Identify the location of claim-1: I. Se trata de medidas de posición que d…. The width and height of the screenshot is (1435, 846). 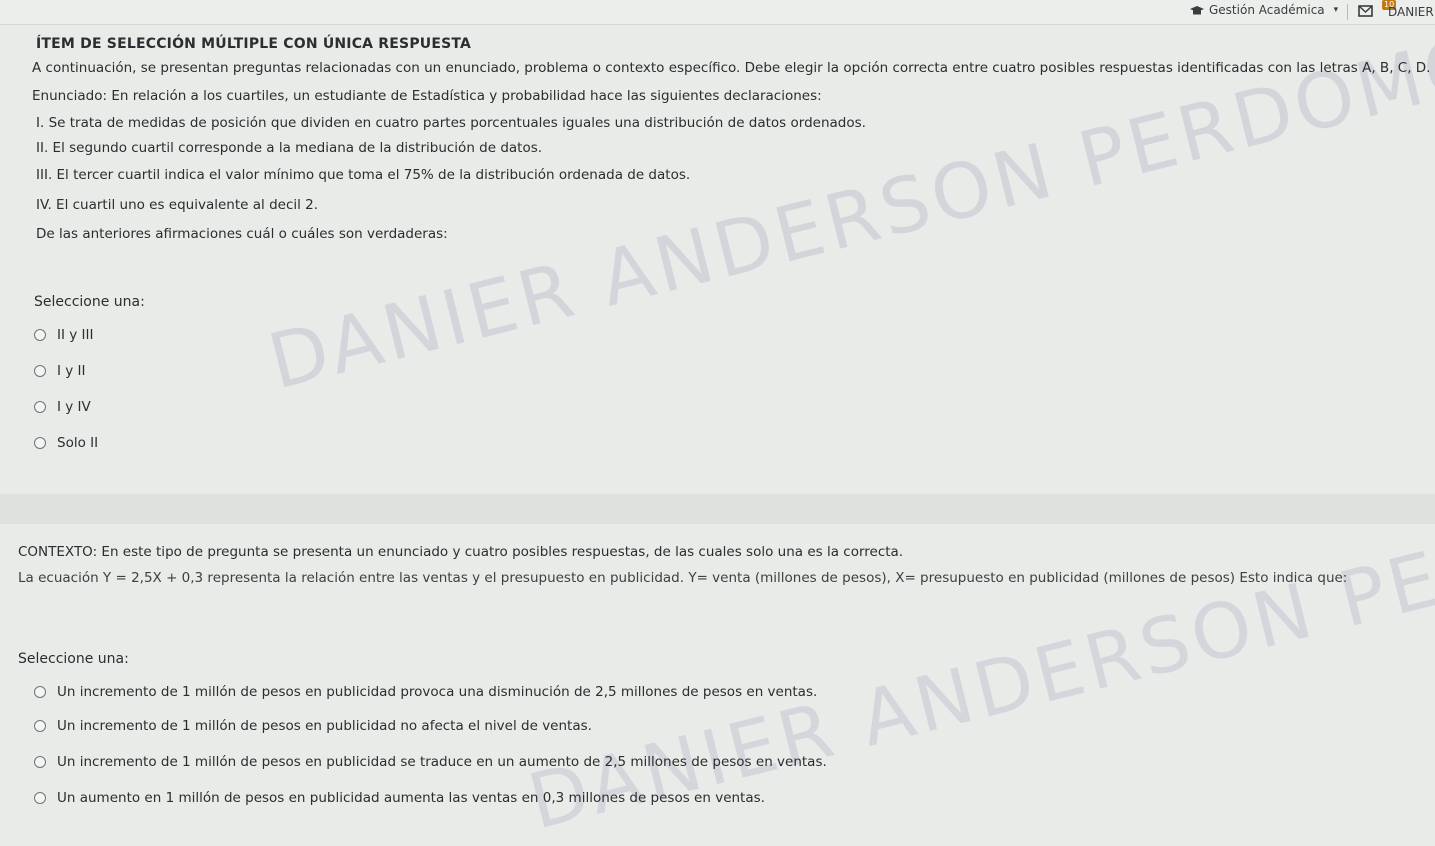
(451, 123).